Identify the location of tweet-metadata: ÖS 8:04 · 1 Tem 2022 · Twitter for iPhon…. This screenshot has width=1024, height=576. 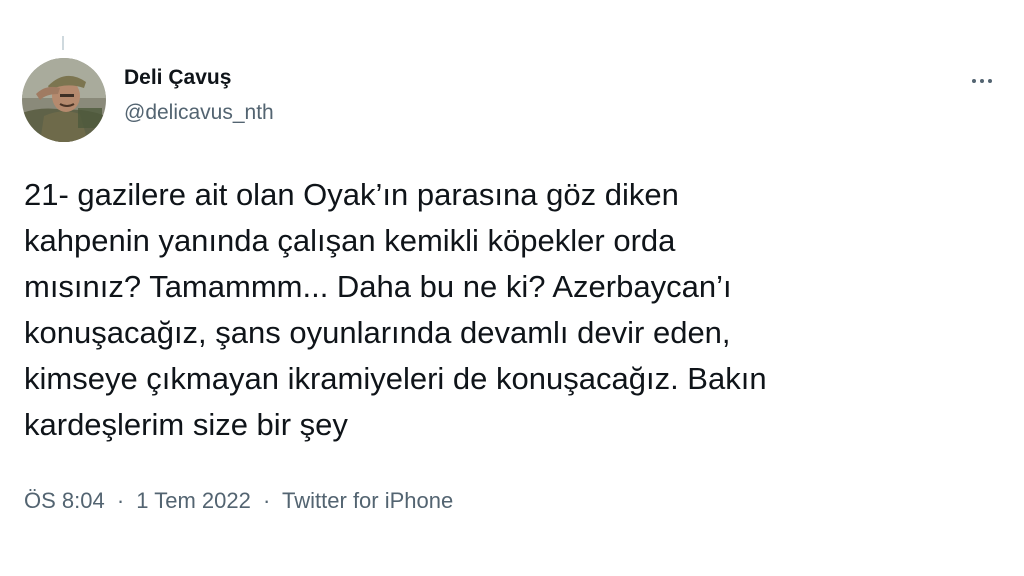
(238, 501).